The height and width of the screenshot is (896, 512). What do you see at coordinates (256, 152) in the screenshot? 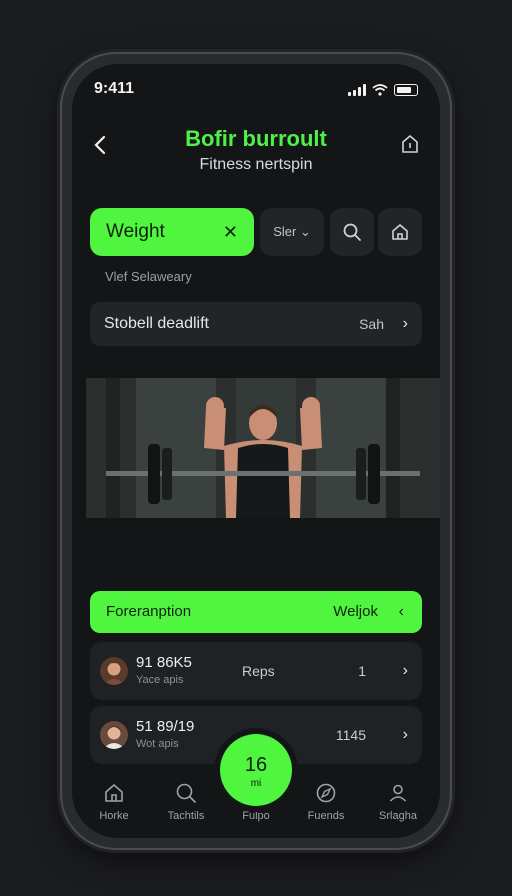
I see `header: Bofir burroult Fitness nertspin` at bounding box center [256, 152].